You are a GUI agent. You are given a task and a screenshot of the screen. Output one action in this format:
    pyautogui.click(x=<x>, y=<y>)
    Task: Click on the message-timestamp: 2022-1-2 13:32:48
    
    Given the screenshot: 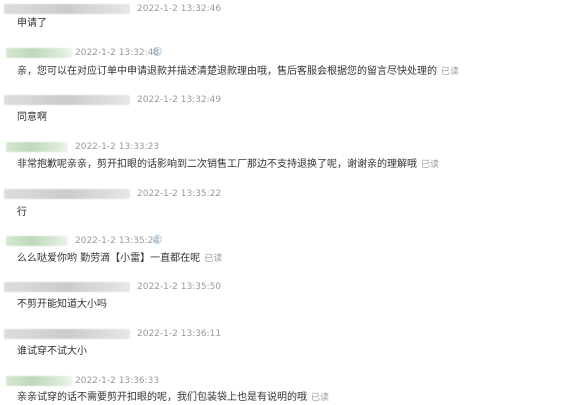 What is the action you would take?
    pyautogui.click(x=117, y=53)
    